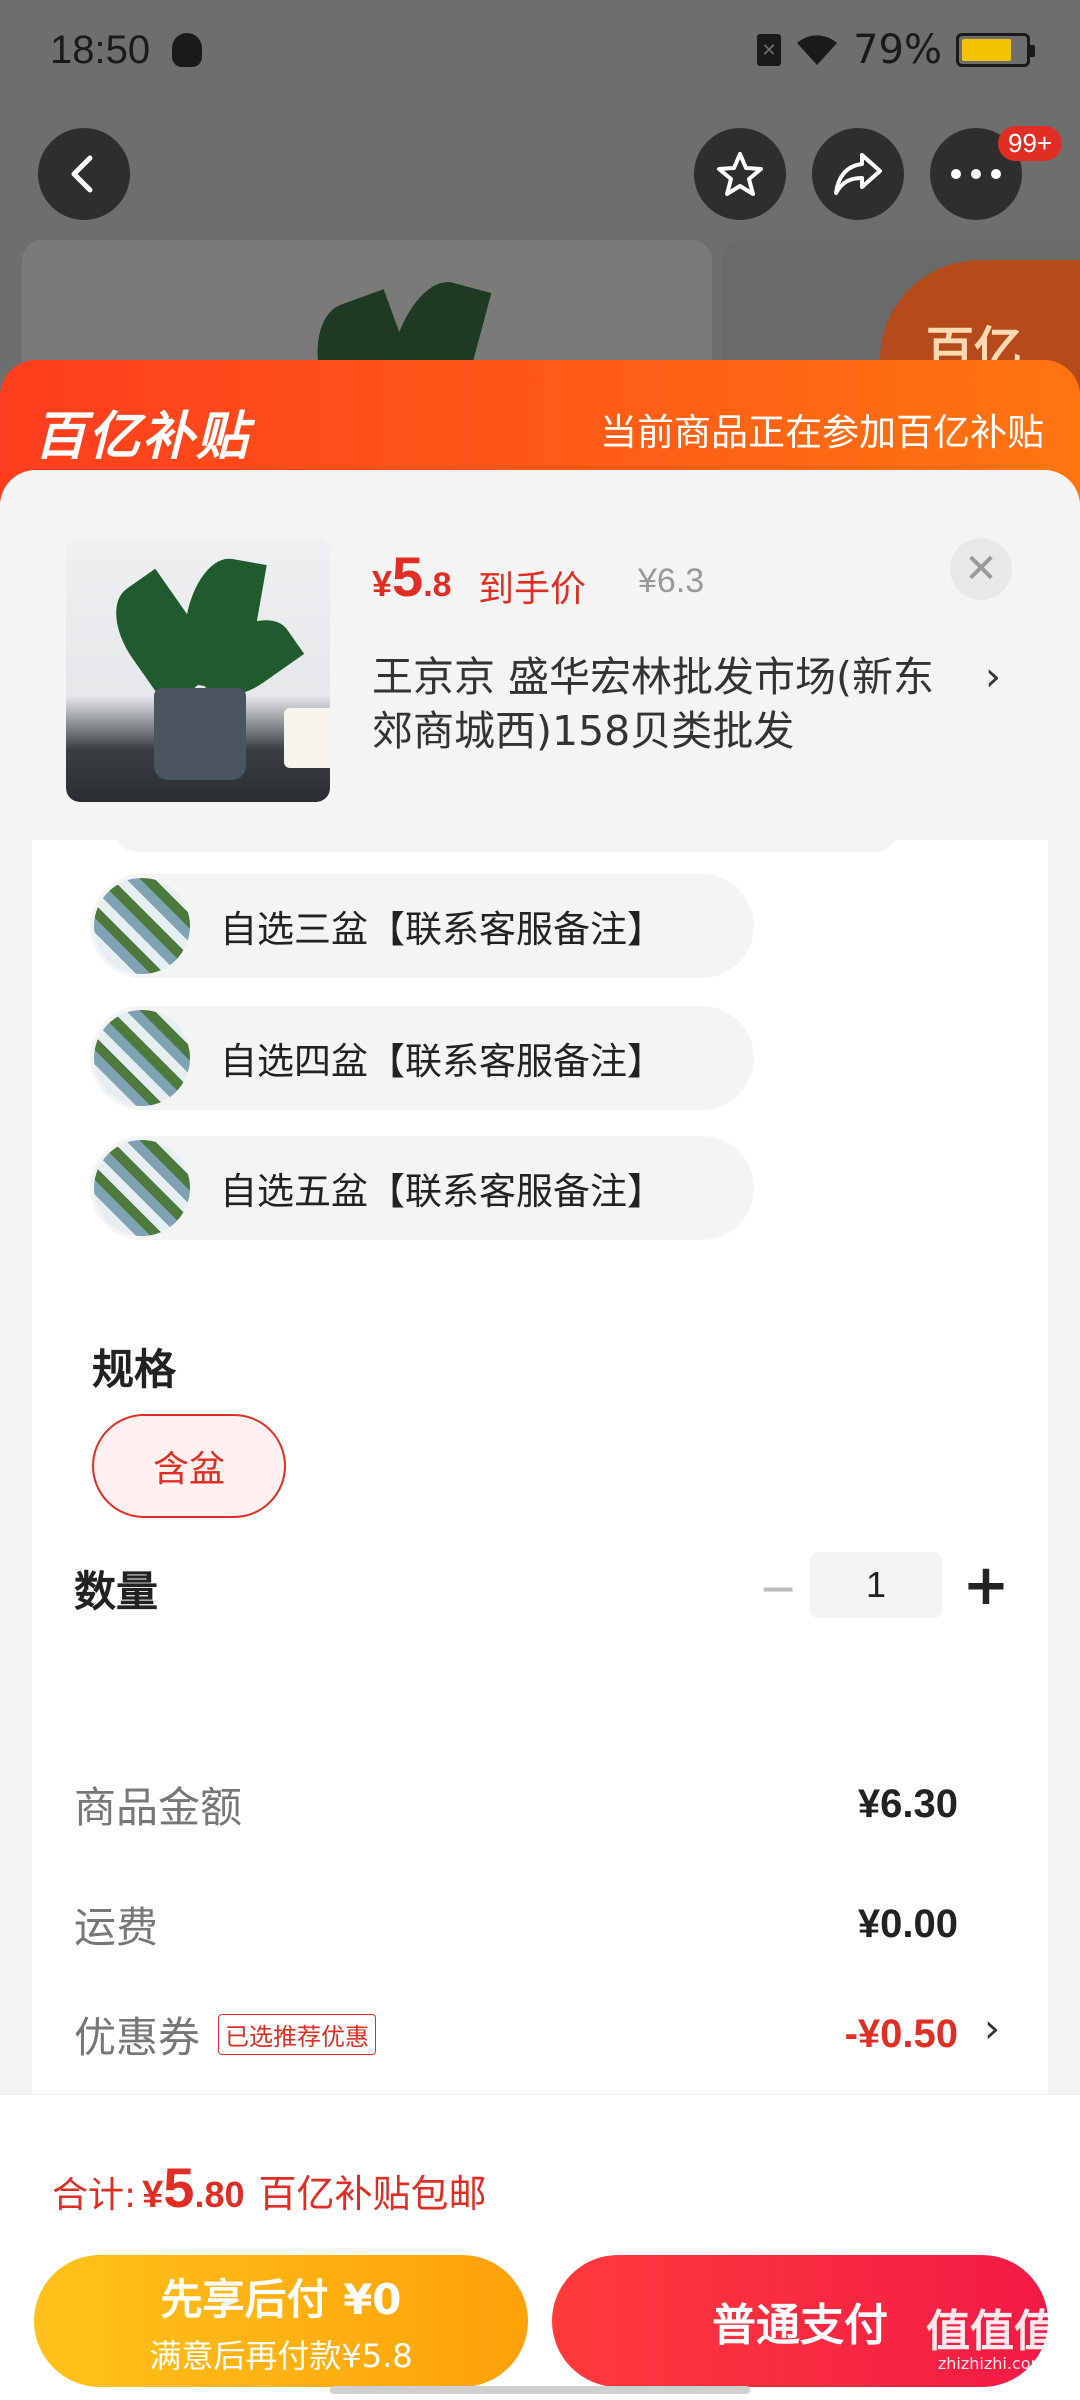 The image size is (1080, 2400). I want to click on share-button, so click(858, 174).